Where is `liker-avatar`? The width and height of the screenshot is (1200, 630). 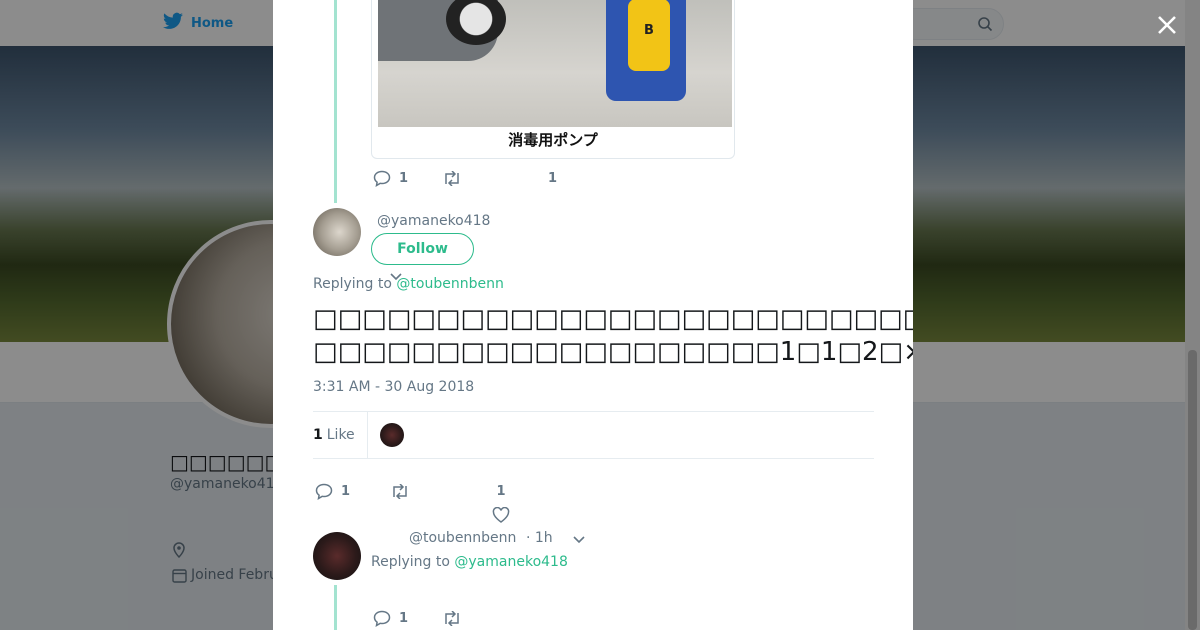
liker-avatar is located at coordinates (391, 435).